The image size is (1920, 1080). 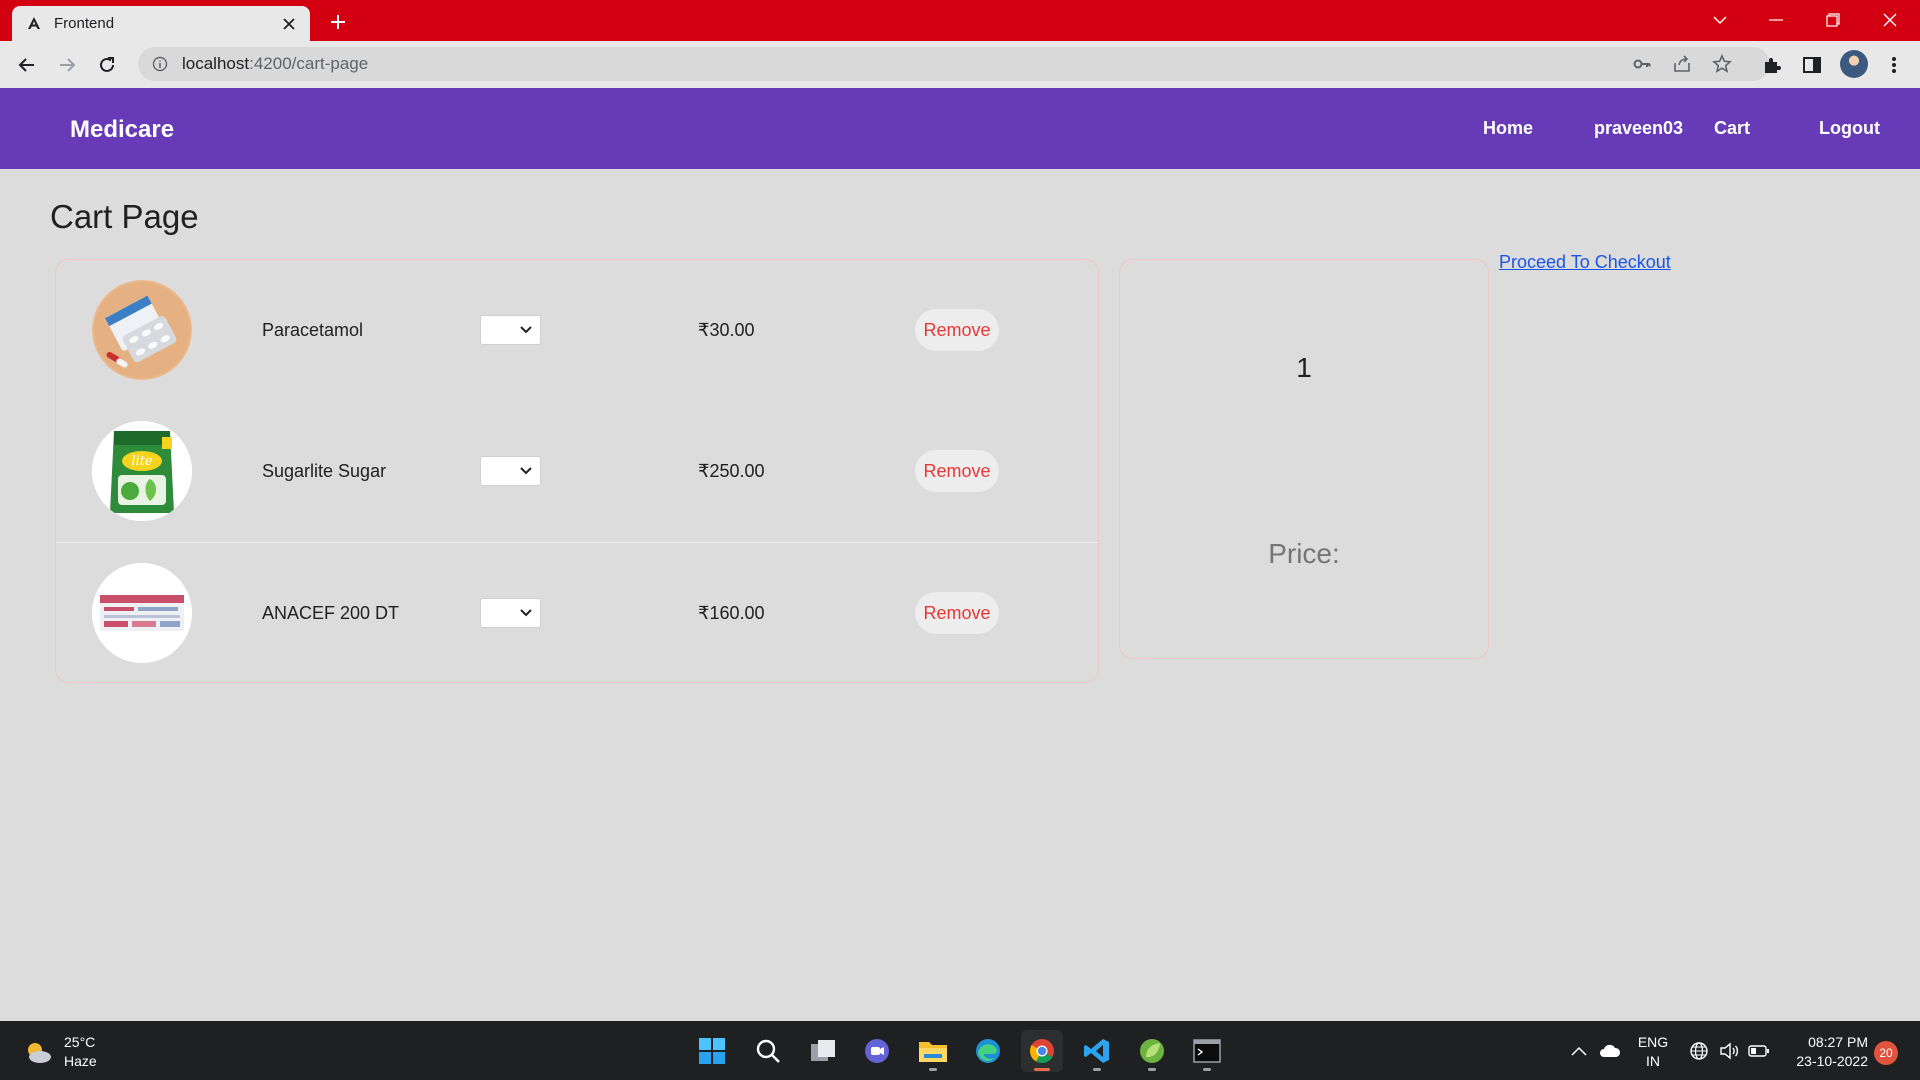 I want to click on browser-toolbar: localhost:4200/cart-page, so click(x=960, y=64).